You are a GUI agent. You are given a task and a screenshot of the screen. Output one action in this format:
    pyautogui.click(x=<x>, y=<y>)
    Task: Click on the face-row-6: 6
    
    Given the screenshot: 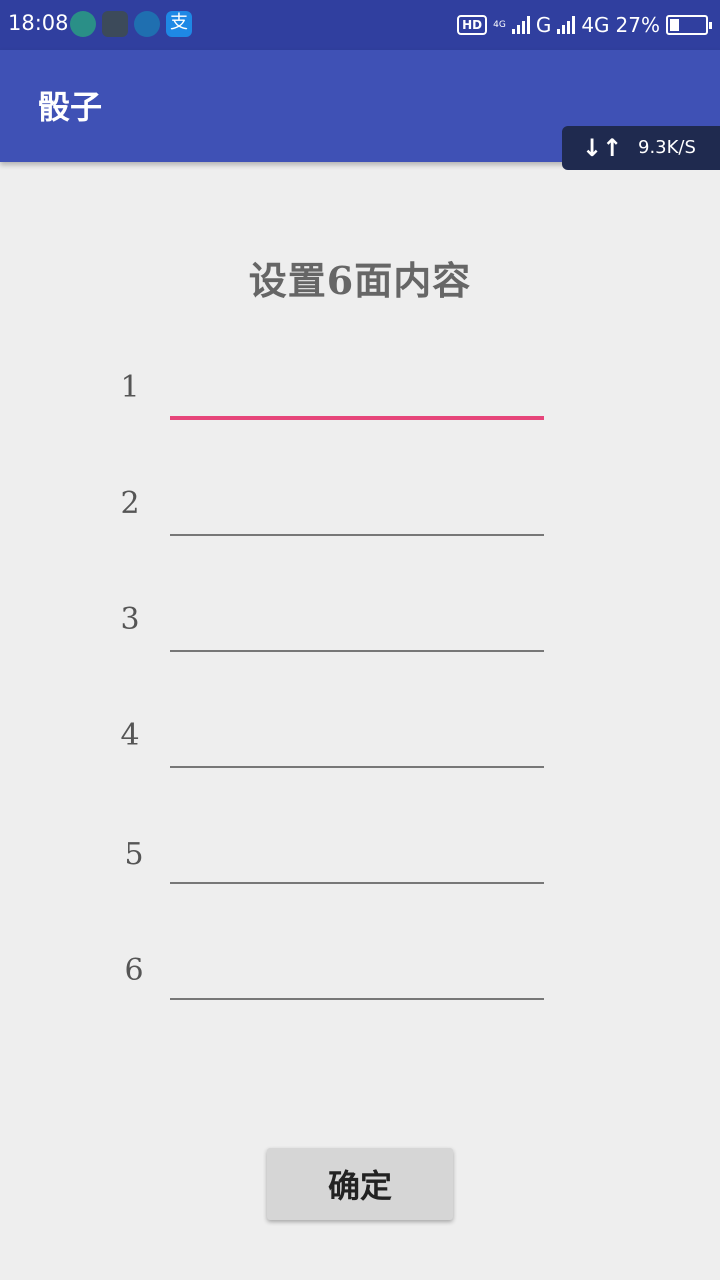 What is the action you would take?
    pyautogui.click(x=330, y=970)
    